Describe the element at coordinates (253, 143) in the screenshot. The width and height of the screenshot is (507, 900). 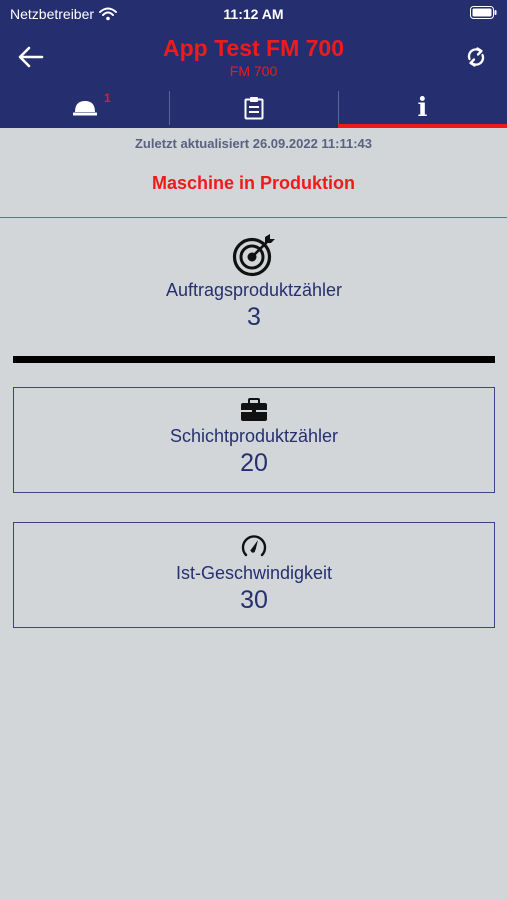
I see `last-updated-text: Zuletzt aktualisiert 26.09.2022 11:11:43` at that location.